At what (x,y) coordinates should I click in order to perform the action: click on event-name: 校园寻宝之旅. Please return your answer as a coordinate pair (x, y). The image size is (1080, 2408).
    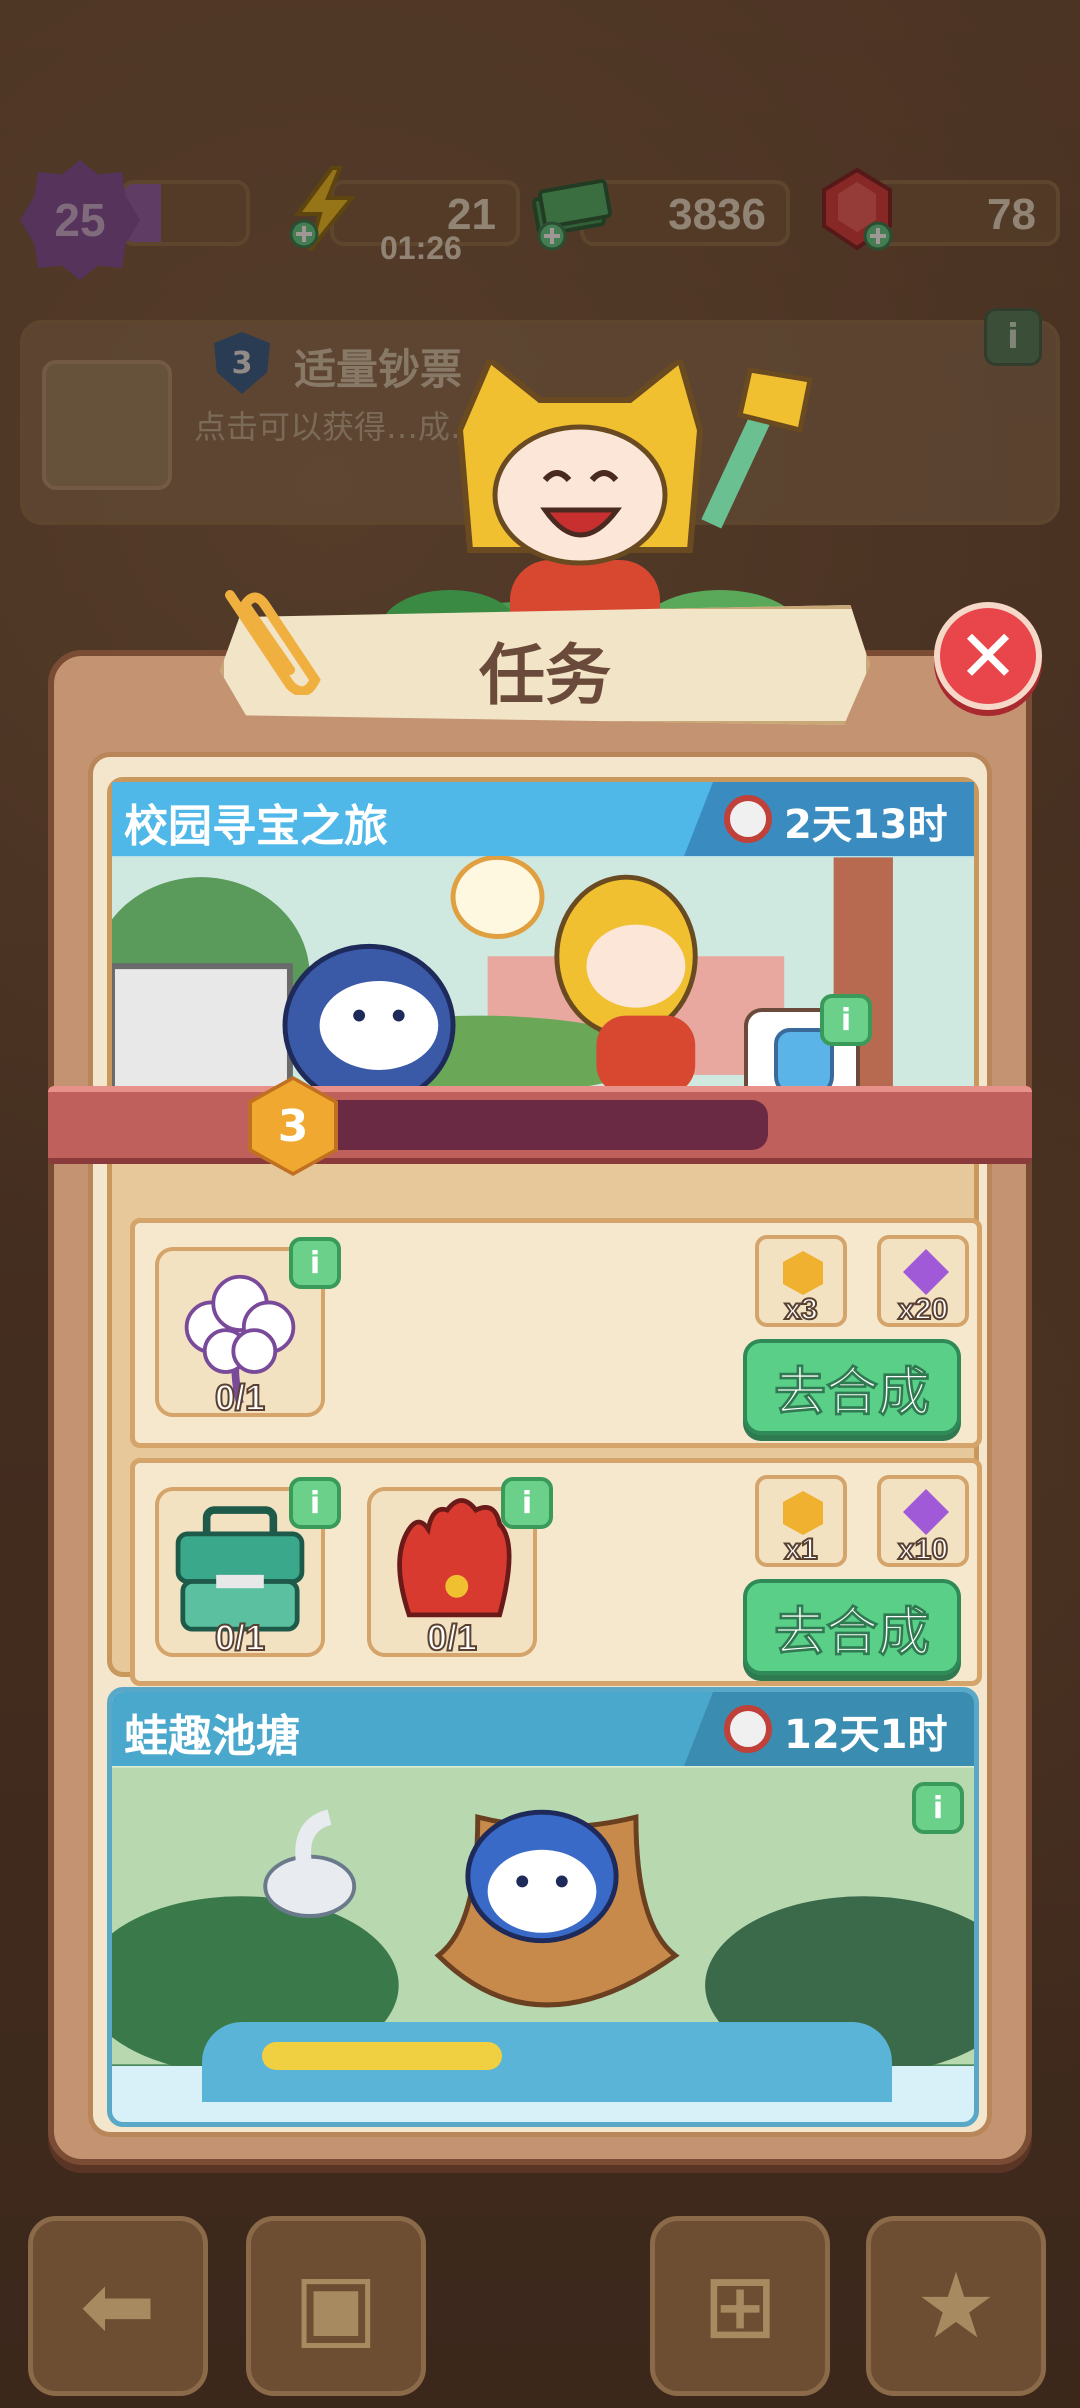
    Looking at the image, I should click on (256, 826).